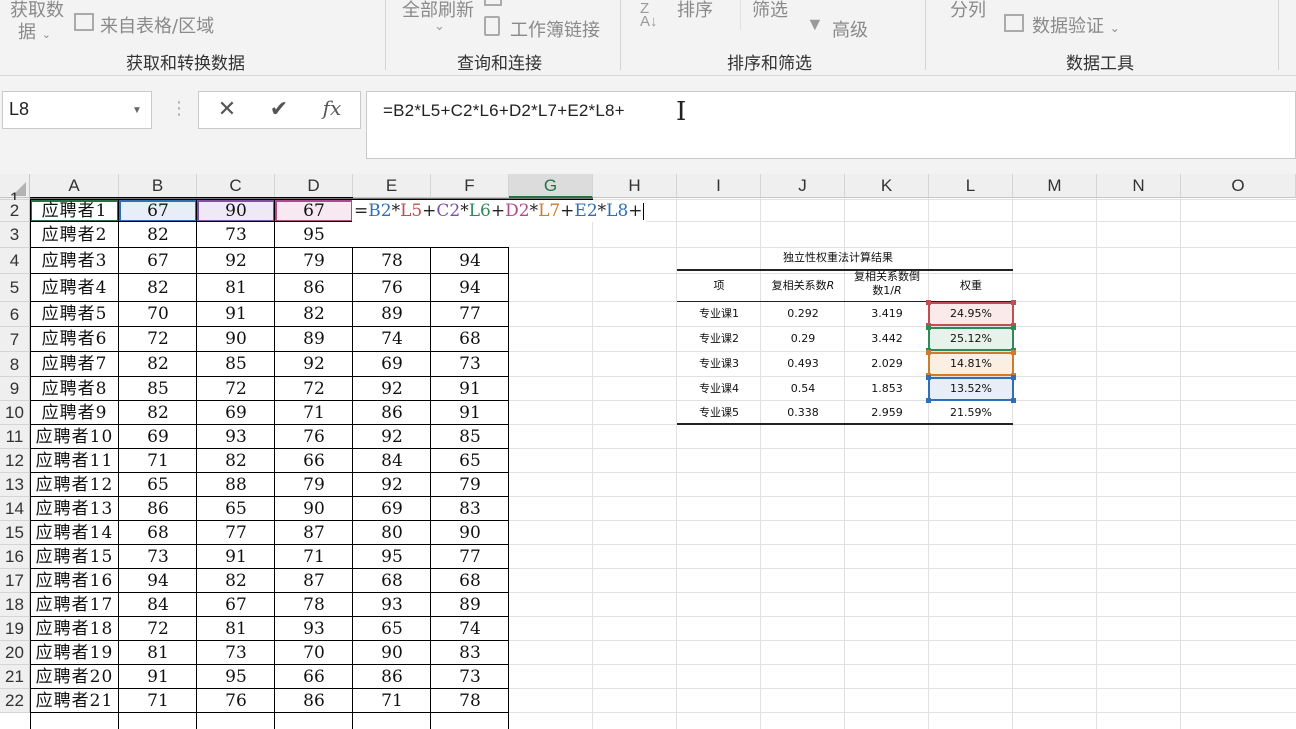  What do you see at coordinates (15, 509) in the screenshot?
I see `row-header-14: 14` at bounding box center [15, 509].